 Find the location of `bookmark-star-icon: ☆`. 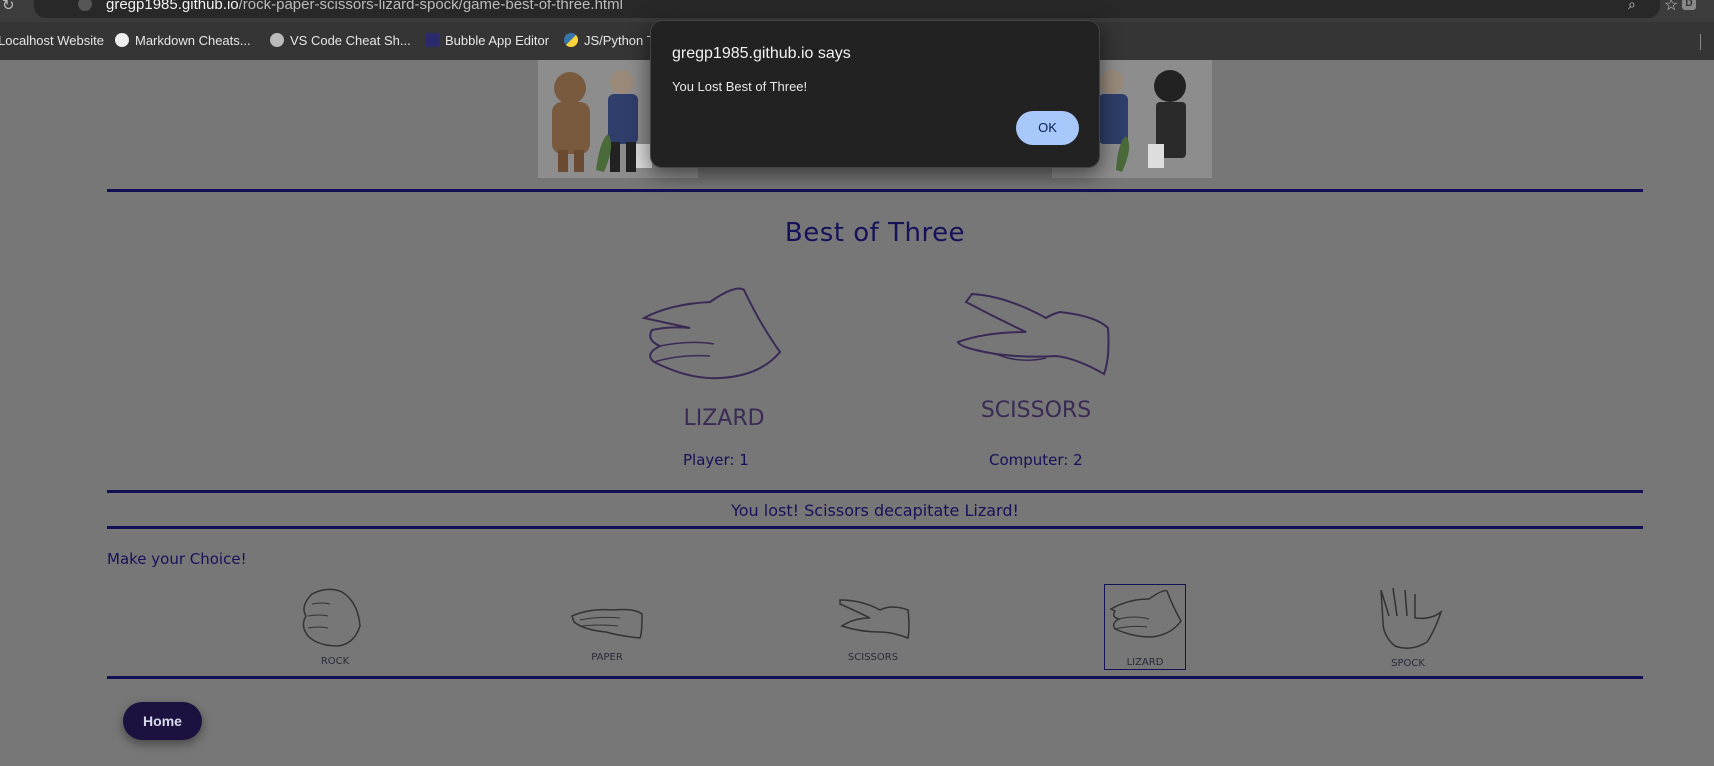

bookmark-star-icon: ☆ is located at coordinates (1671, 7).